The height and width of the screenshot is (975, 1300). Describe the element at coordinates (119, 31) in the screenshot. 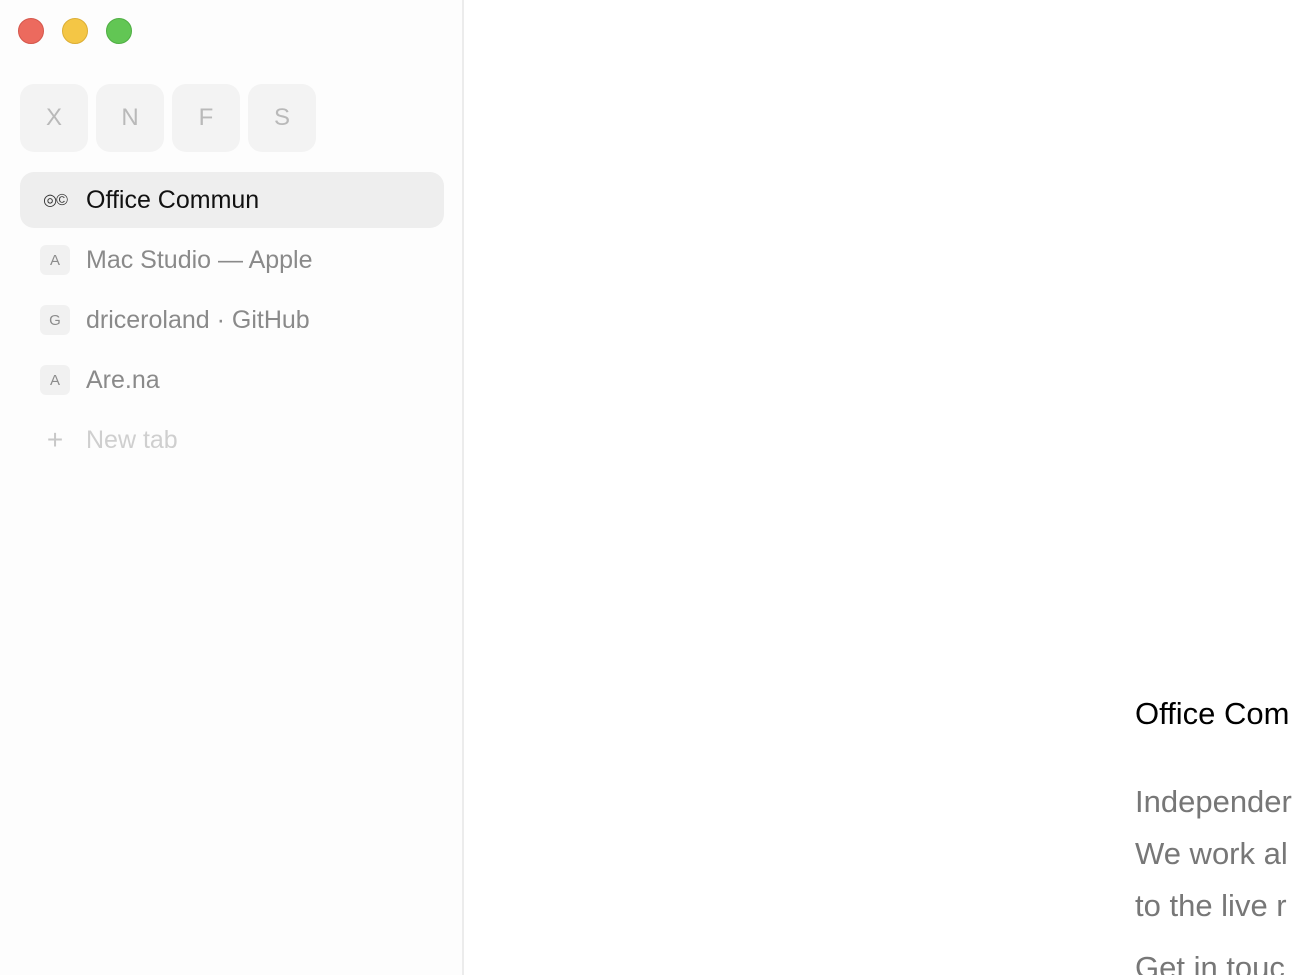

I see `zoom-window-button` at that location.